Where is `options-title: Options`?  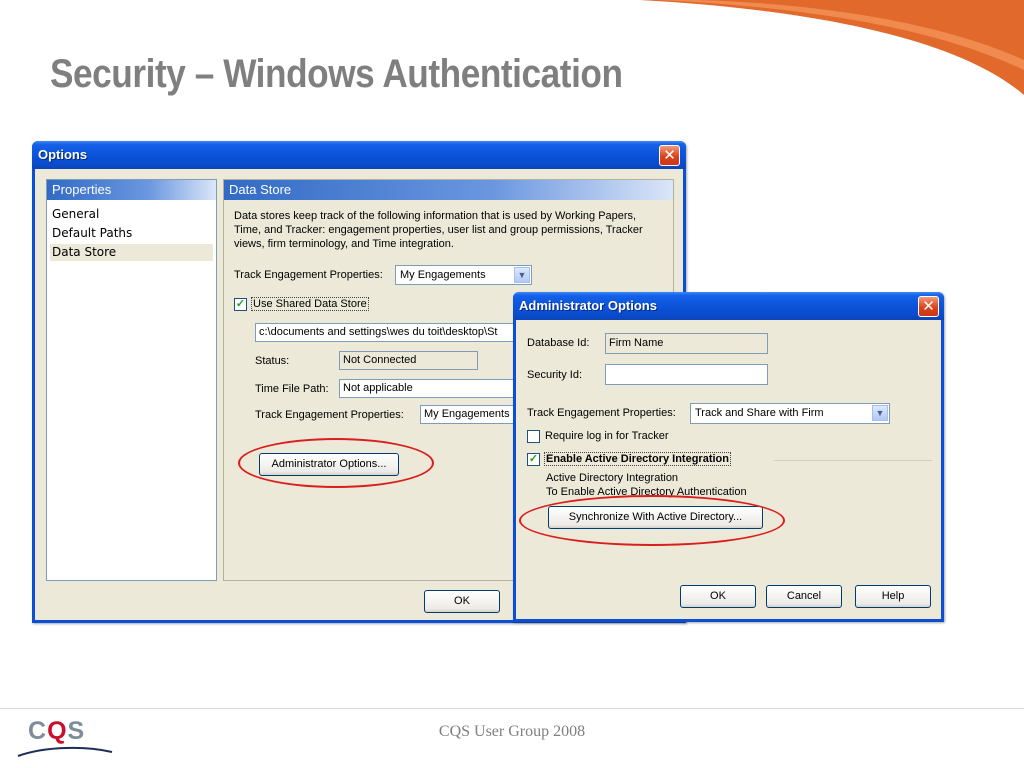 options-title: Options is located at coordinates (63, 154).